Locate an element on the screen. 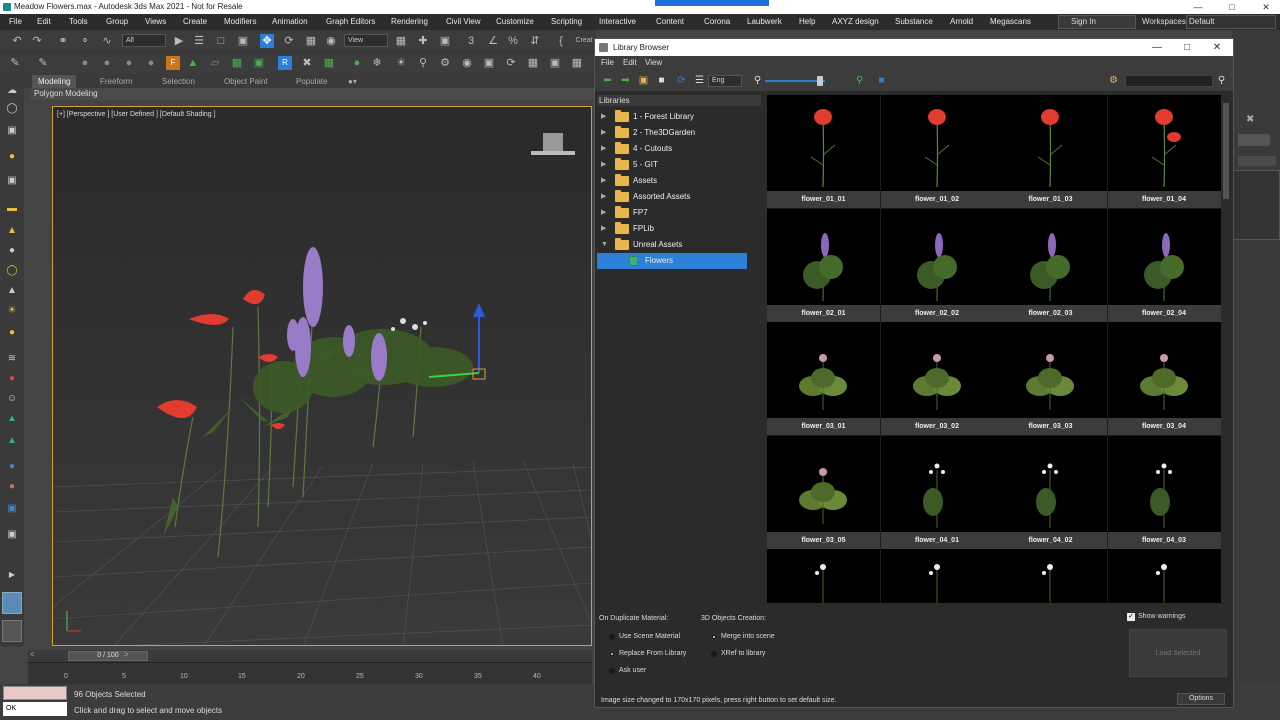 The height and width of the screenshot is (720, 1280). cone-icon: ▲ is located at coordinates (12, 231).